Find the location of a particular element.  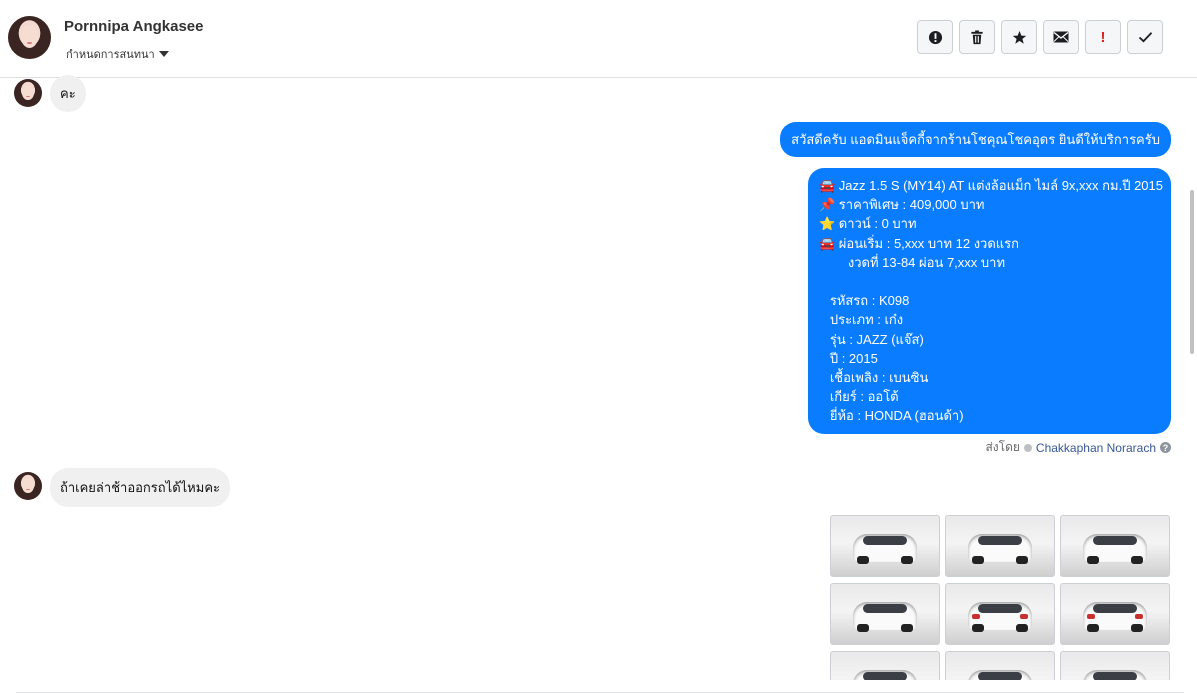

conversation-toolbar: ! is located at coordinates (1040, 37).